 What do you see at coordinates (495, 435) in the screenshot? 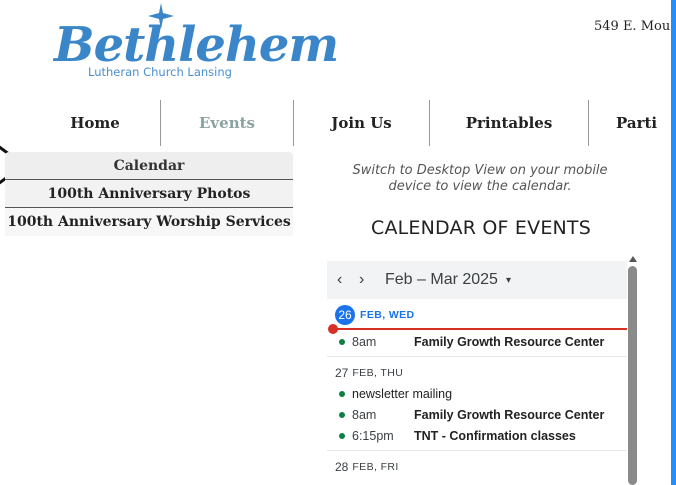
I see `event-title: TNT - Confirmation classes` at bounding box center [495, 435].